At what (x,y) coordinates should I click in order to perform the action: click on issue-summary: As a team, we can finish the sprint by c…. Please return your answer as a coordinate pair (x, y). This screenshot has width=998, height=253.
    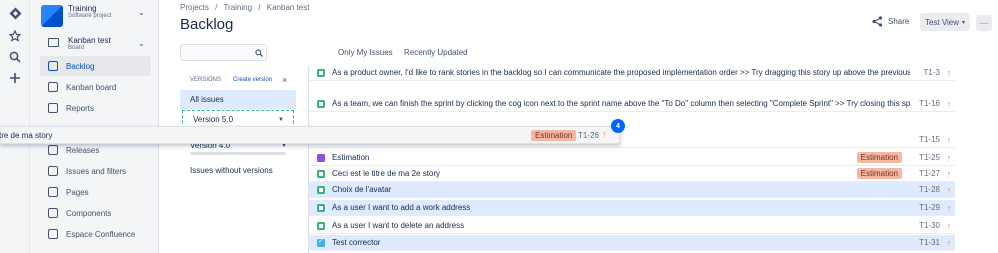
    Looking at the image, I should click on (621, 103).